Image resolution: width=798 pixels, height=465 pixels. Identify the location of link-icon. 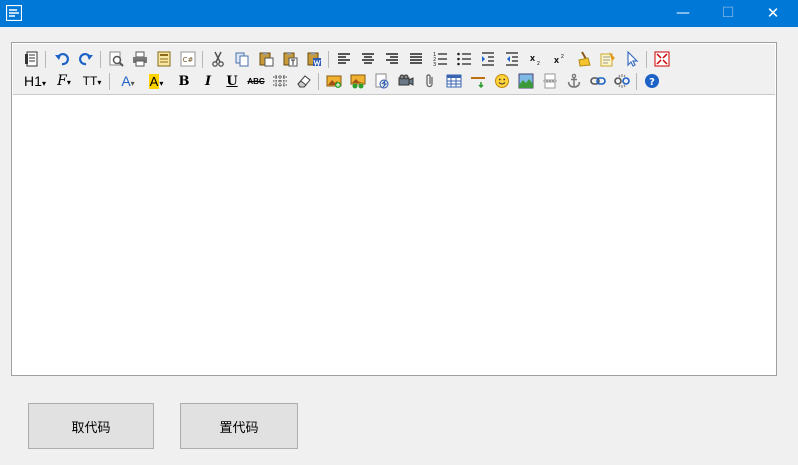
(598, 81).